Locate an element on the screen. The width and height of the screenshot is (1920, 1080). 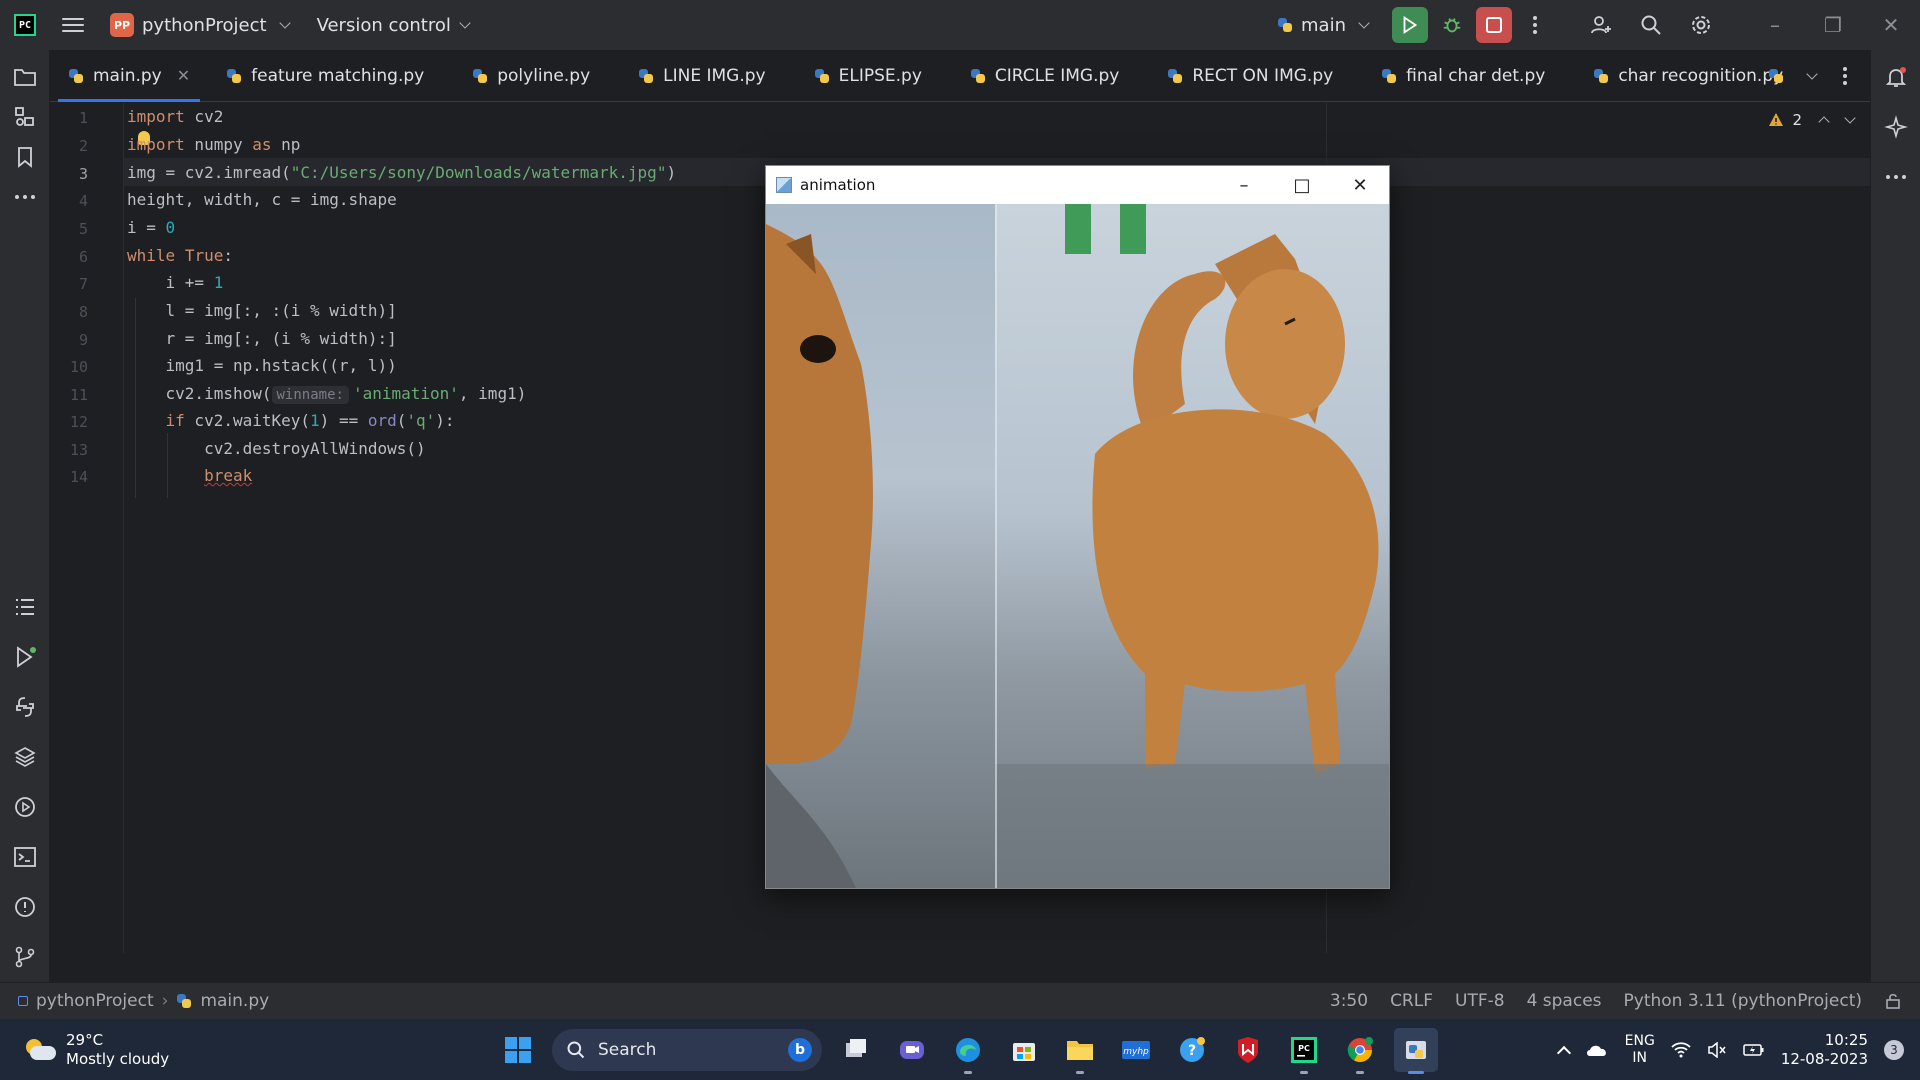
mcafee-shield-icon is located at coordinates (1248, 1049).